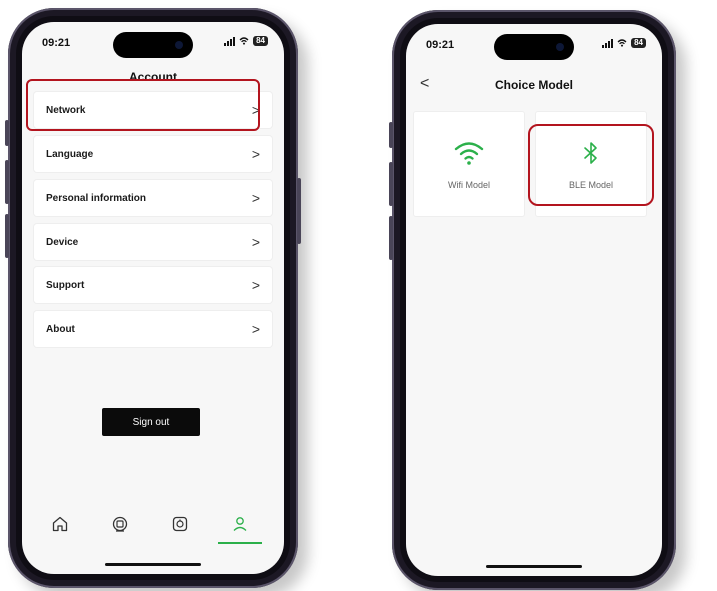 This screenshot has height=591, width=717. What do you see at coordinates (65, 285) in the screenshot?
I see `menu-label: Support` at bounding box center [65, 285].